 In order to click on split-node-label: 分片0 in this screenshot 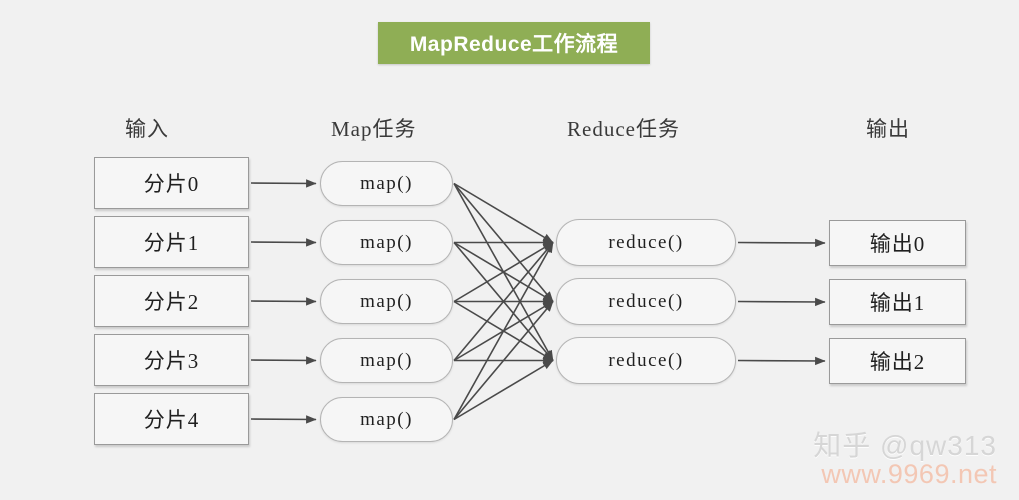, I will do `click(171, 184)`.